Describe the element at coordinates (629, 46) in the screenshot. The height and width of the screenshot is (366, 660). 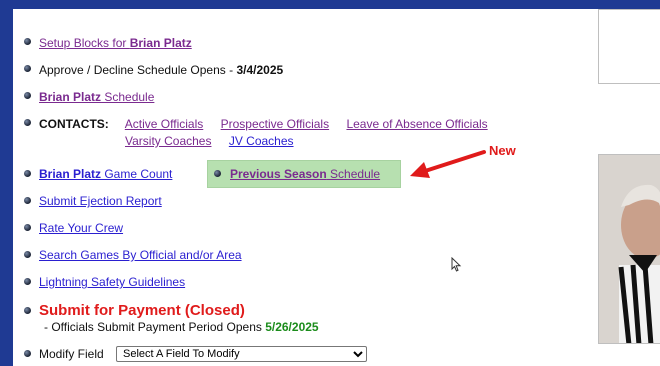
I see `info-panel` at that location.